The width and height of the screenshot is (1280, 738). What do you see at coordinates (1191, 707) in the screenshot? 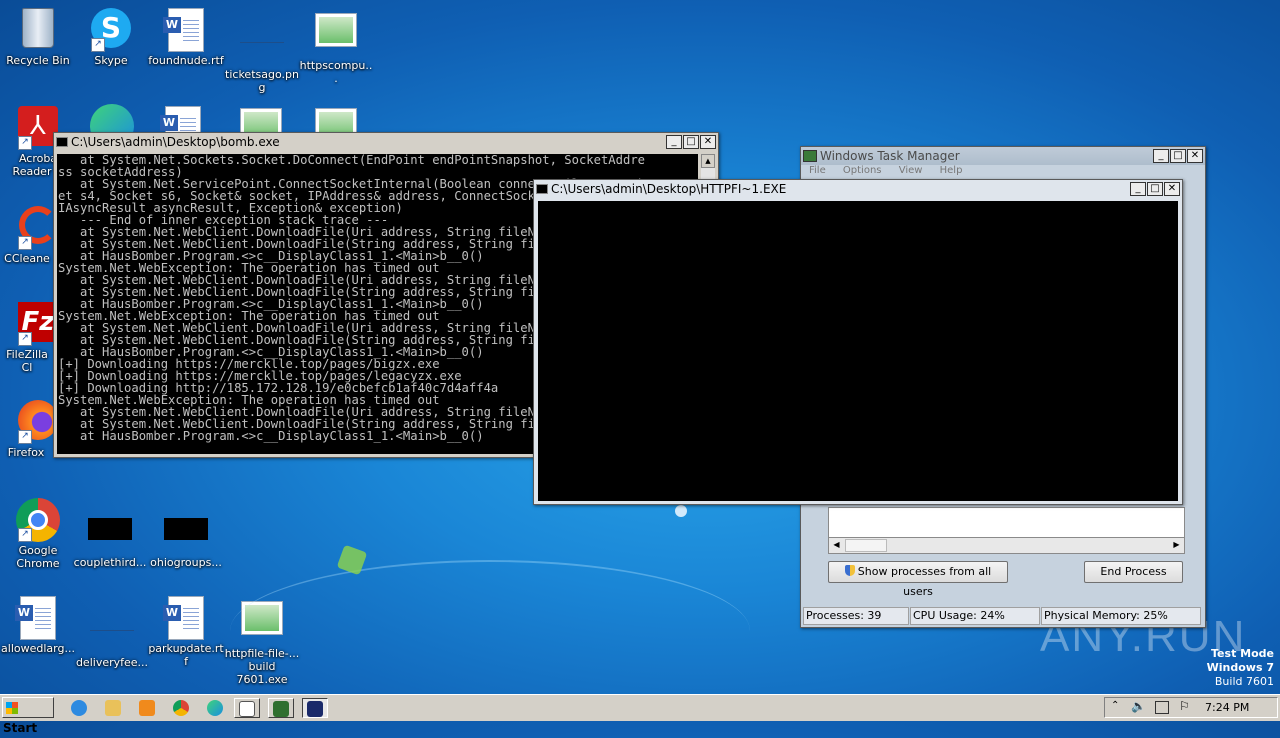
I see `system-tray: ⌃ 🔈 ⚐ 7:24 PM` at bounding box center [1191, 707].